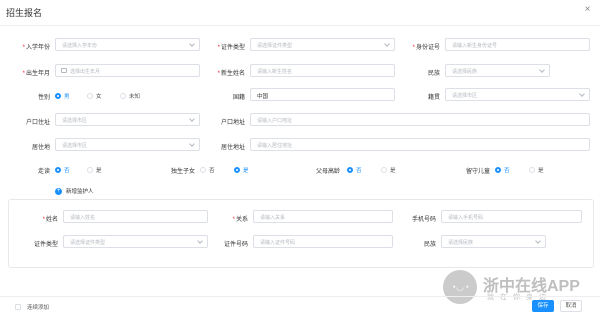 Image resolution: width=600 pixels, height=318 pixels. Describe the element at coordinates (45, 245) in the screenshot. I see `guardian-id-type-label: 证件类型` at that location.